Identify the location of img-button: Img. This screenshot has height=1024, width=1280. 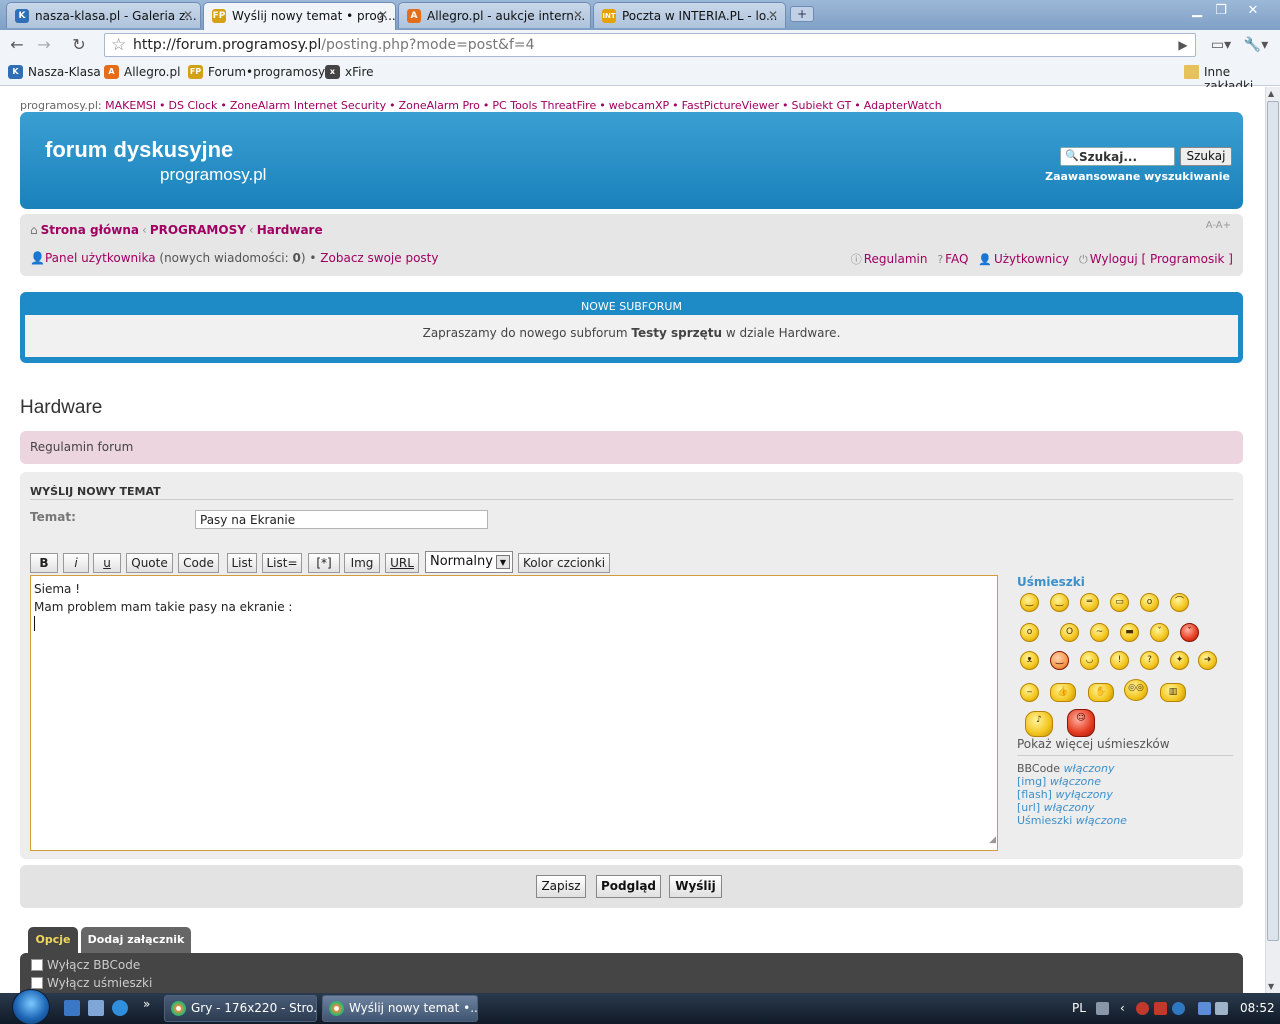
(362, 563).